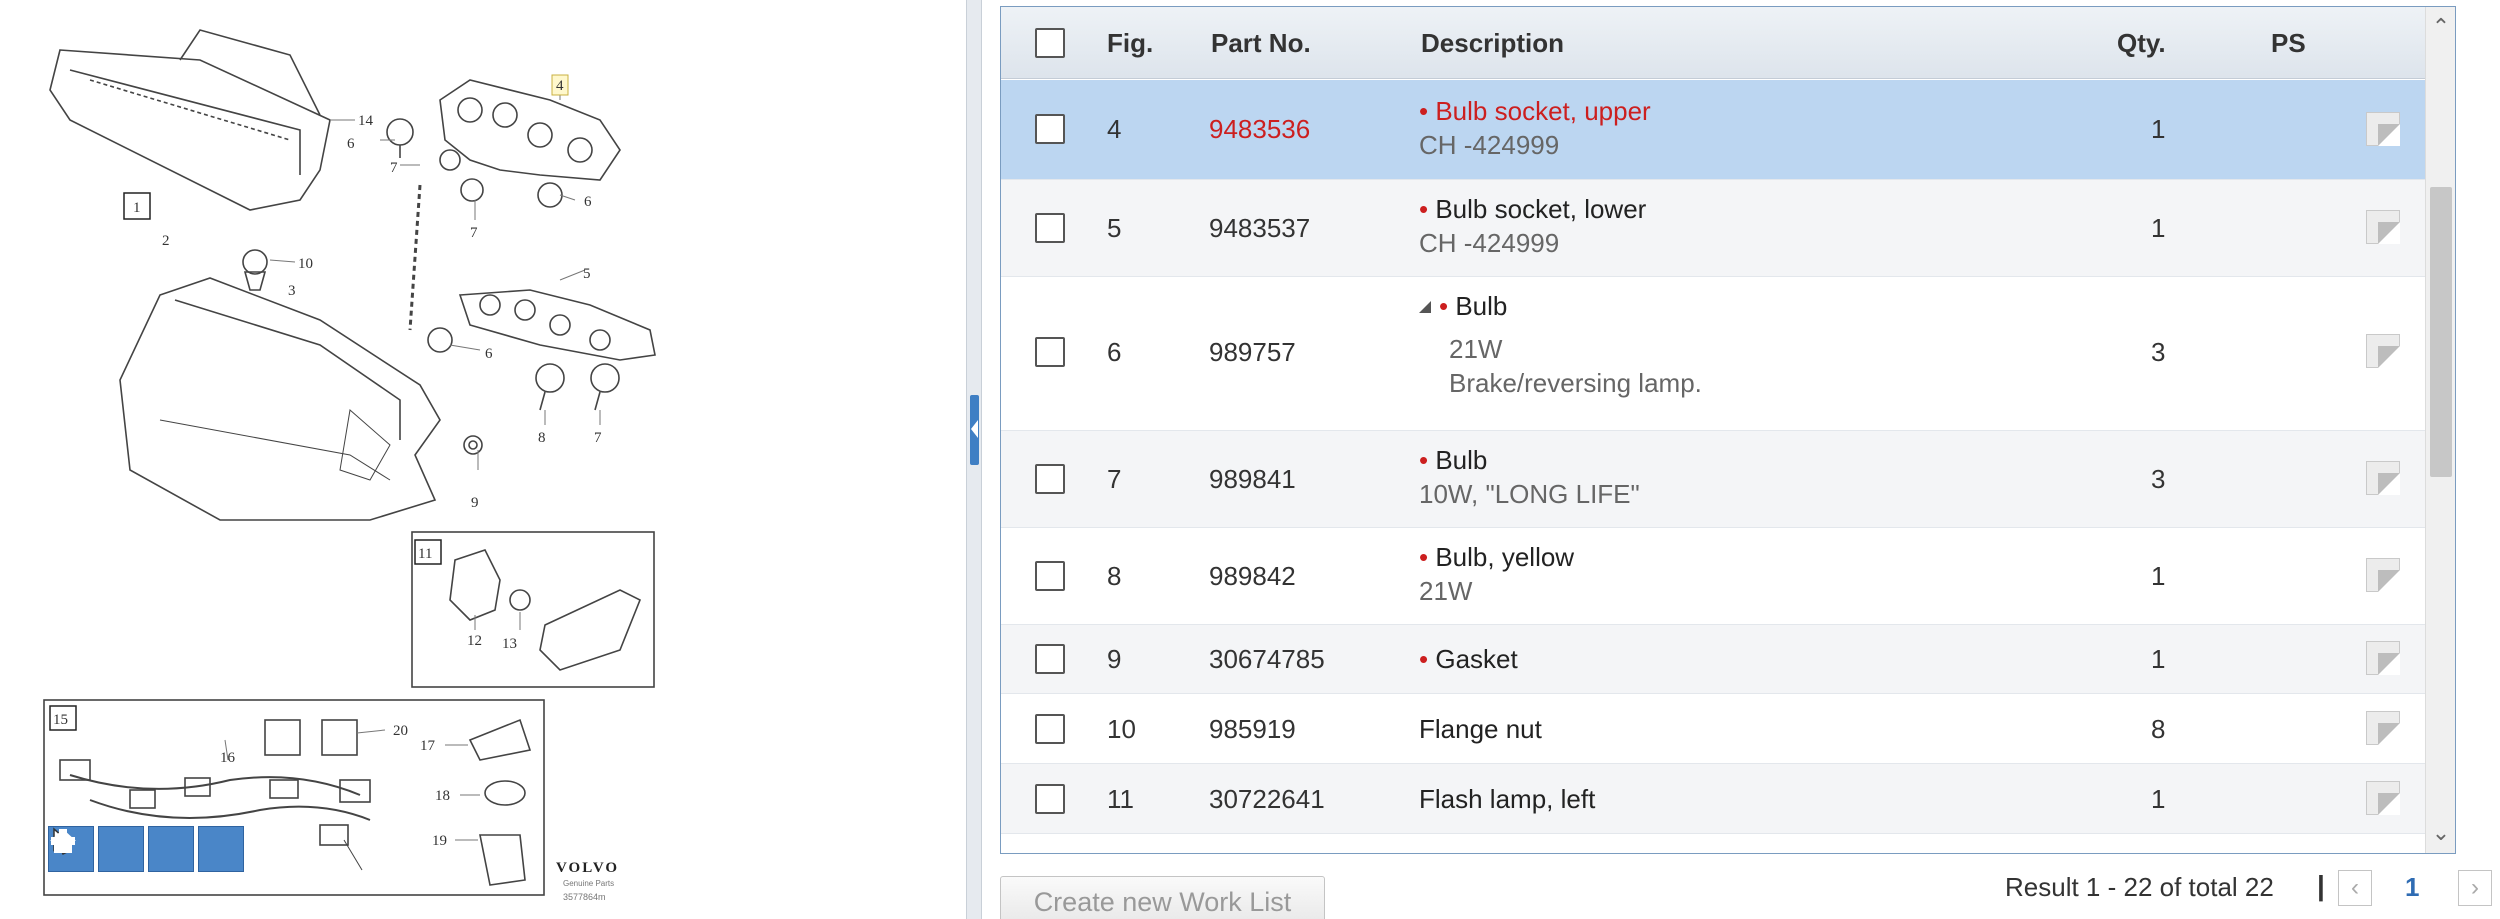 Image resolution: width=2500 pixels, height=919 pixels. What do you see at coordinates (1492, 43) in the screenshot?
I see `col-header-description: Description` at bounding box center [1492, 43].